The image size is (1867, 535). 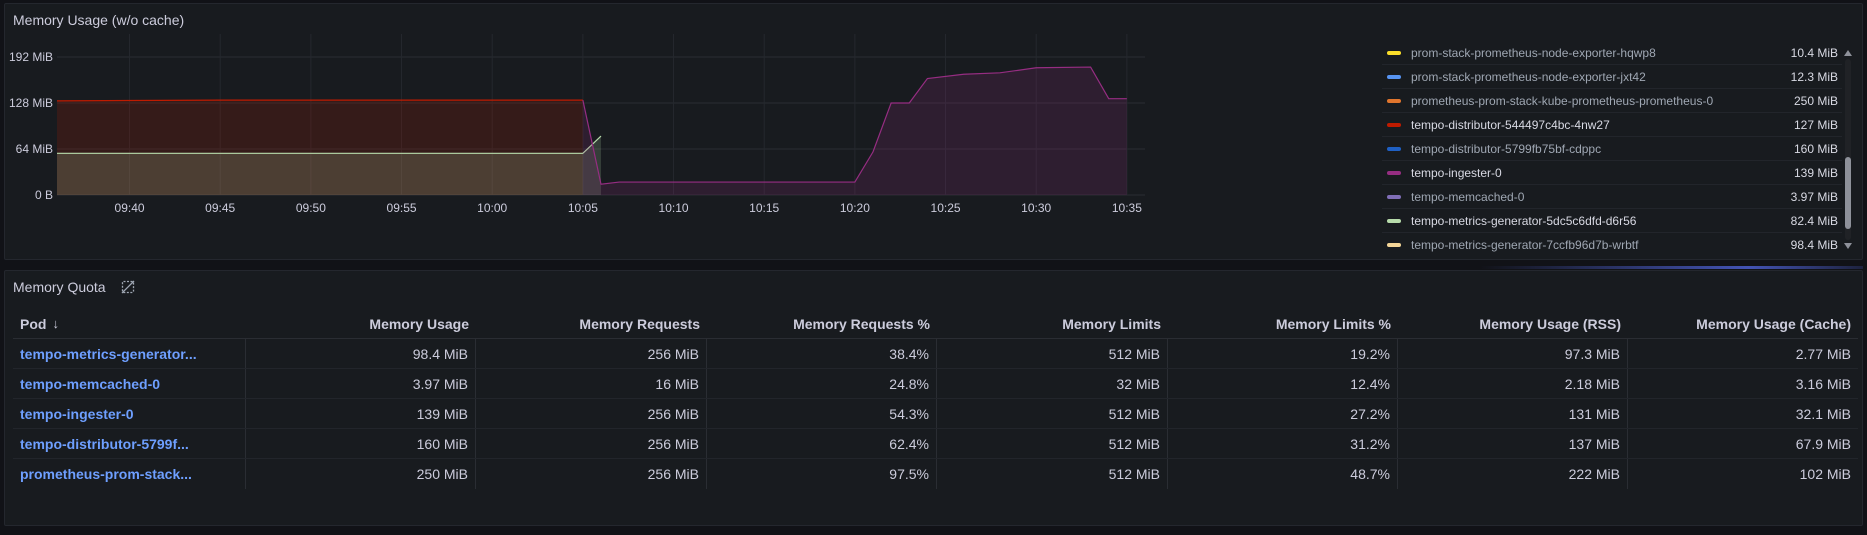 What do you see at coordinates (1036, 208) in the screenshot?
I see `x-tick-label: 10:30` at bounding box center [1036, 208].